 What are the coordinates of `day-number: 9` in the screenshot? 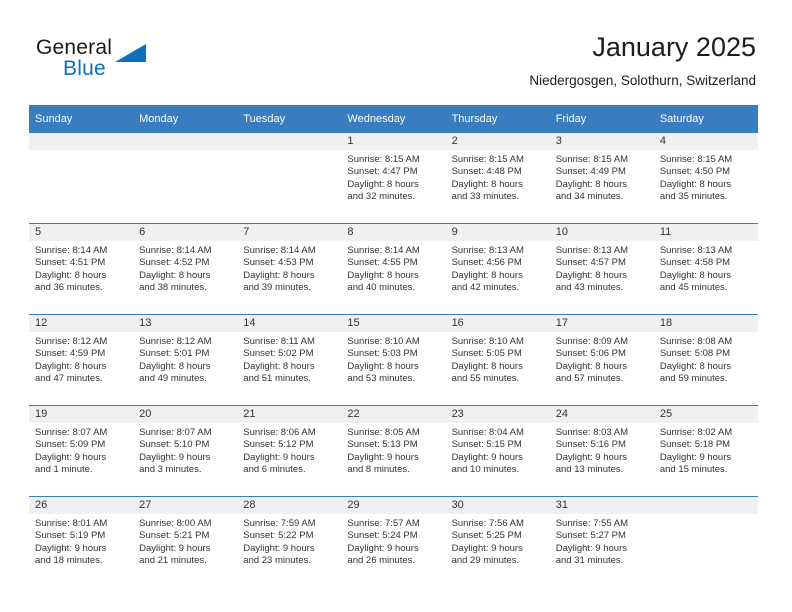 It's located at (497, 232).